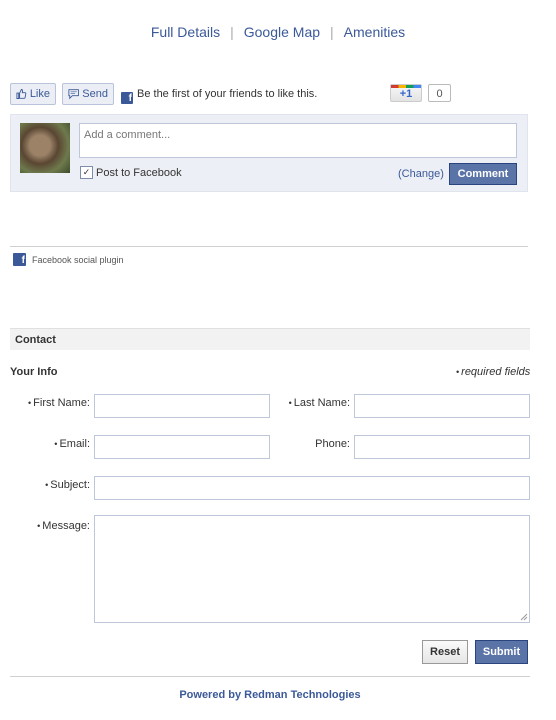 The height and width of the screenshot is (720, 556). I want to click on post-to-facebook-row: ✓ Post to Facebook, so click(131, 172).